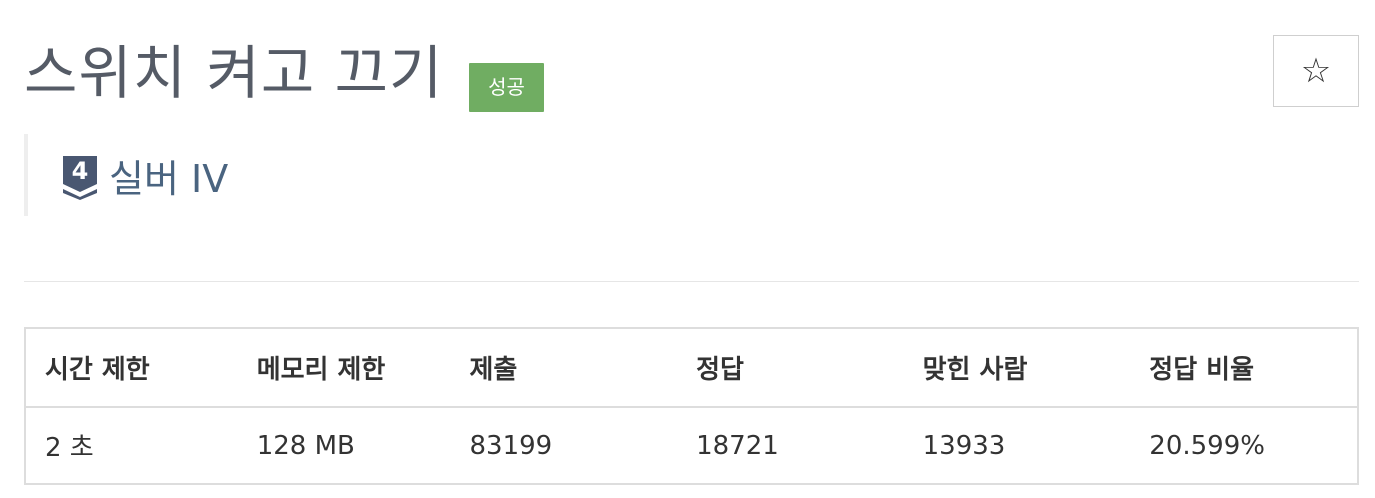  Describe the element at coordinates (80, 171) in the screenshot. I see `tier-number: 4` at that location.